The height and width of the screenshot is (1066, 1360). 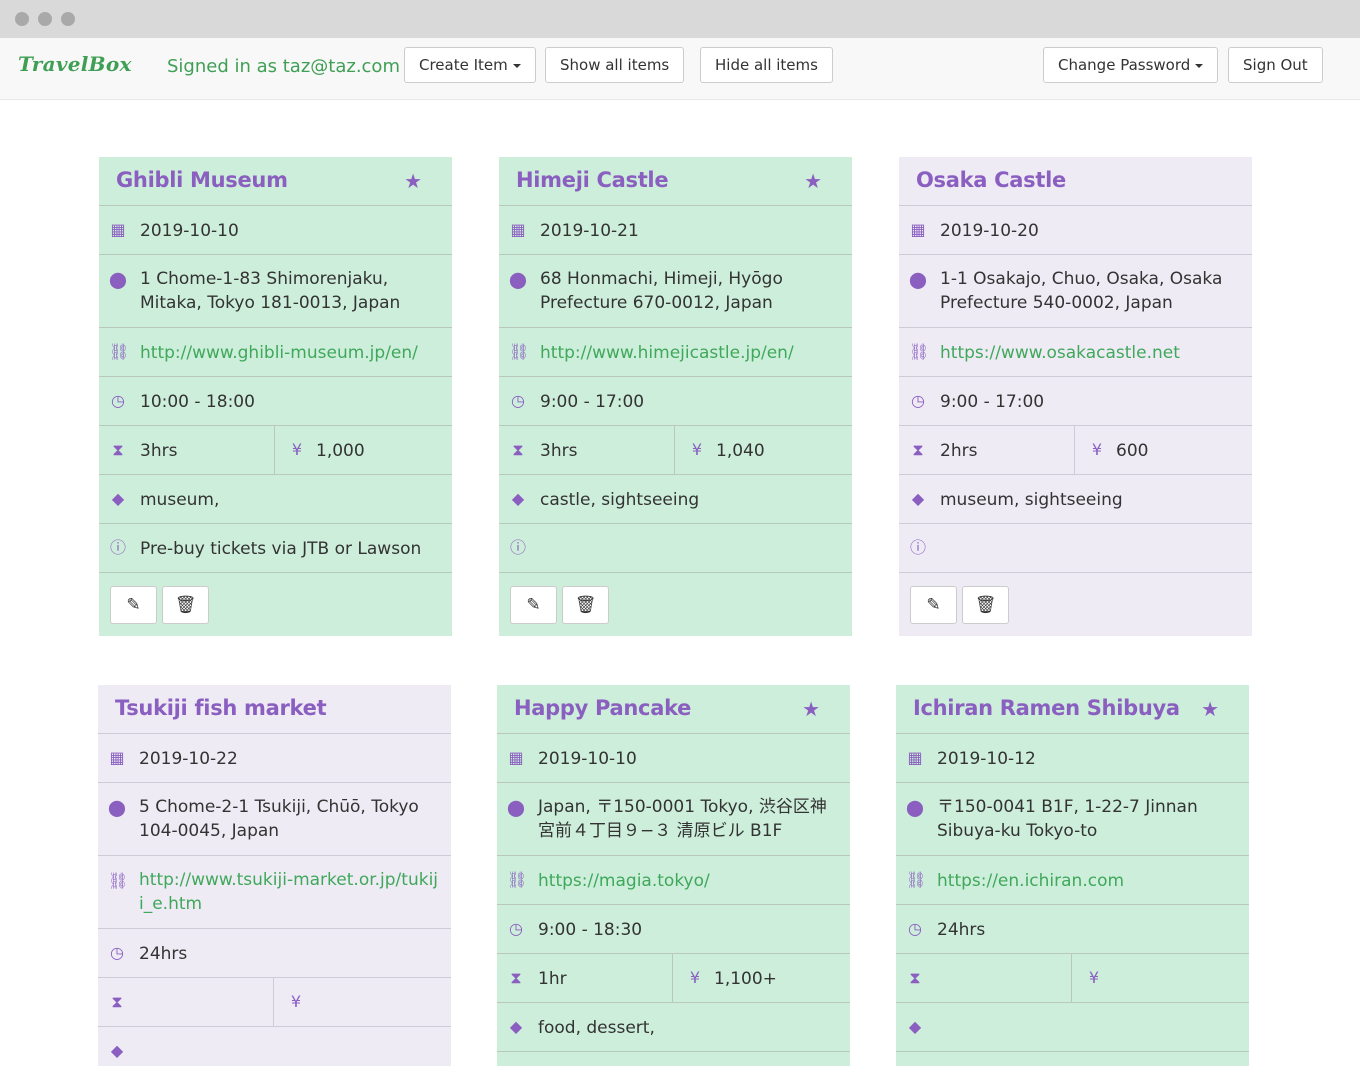 I want to click on card-header: Himeji Castle ★, so click(x=675, y=181).